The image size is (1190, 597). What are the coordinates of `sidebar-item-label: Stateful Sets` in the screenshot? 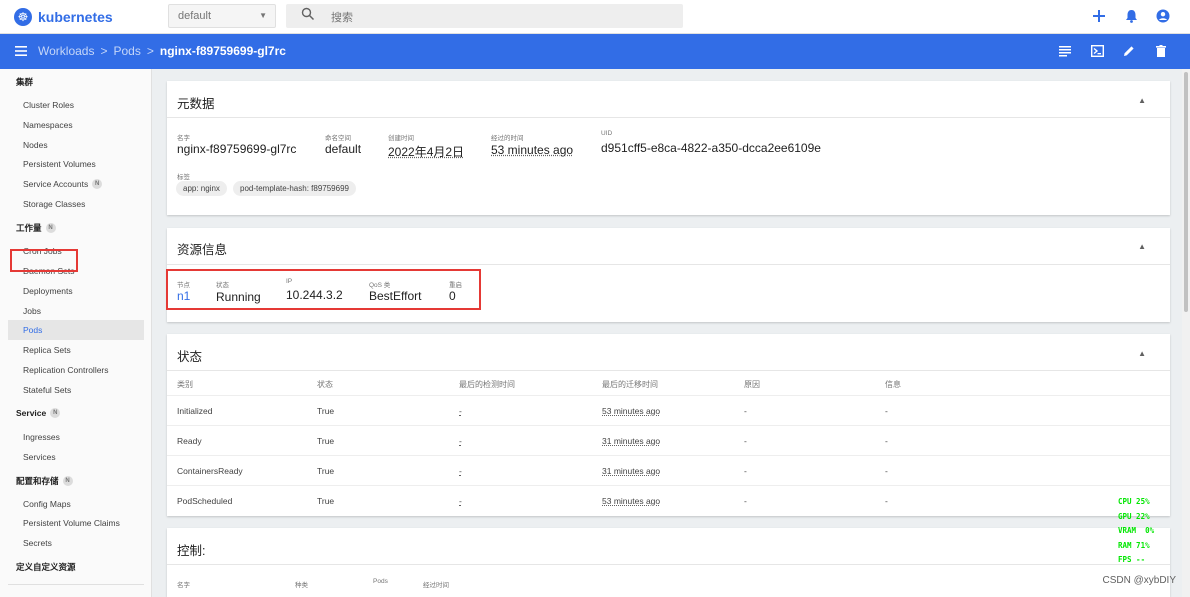 It's located at (47, 390).